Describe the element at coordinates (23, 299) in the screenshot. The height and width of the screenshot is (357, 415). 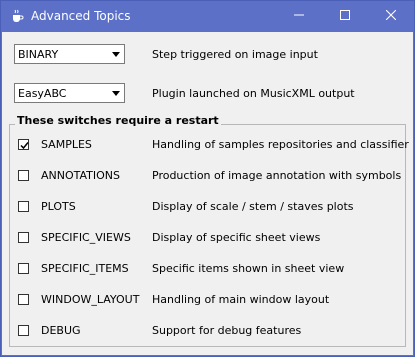
I see `window-layout-checkbox` at that location.